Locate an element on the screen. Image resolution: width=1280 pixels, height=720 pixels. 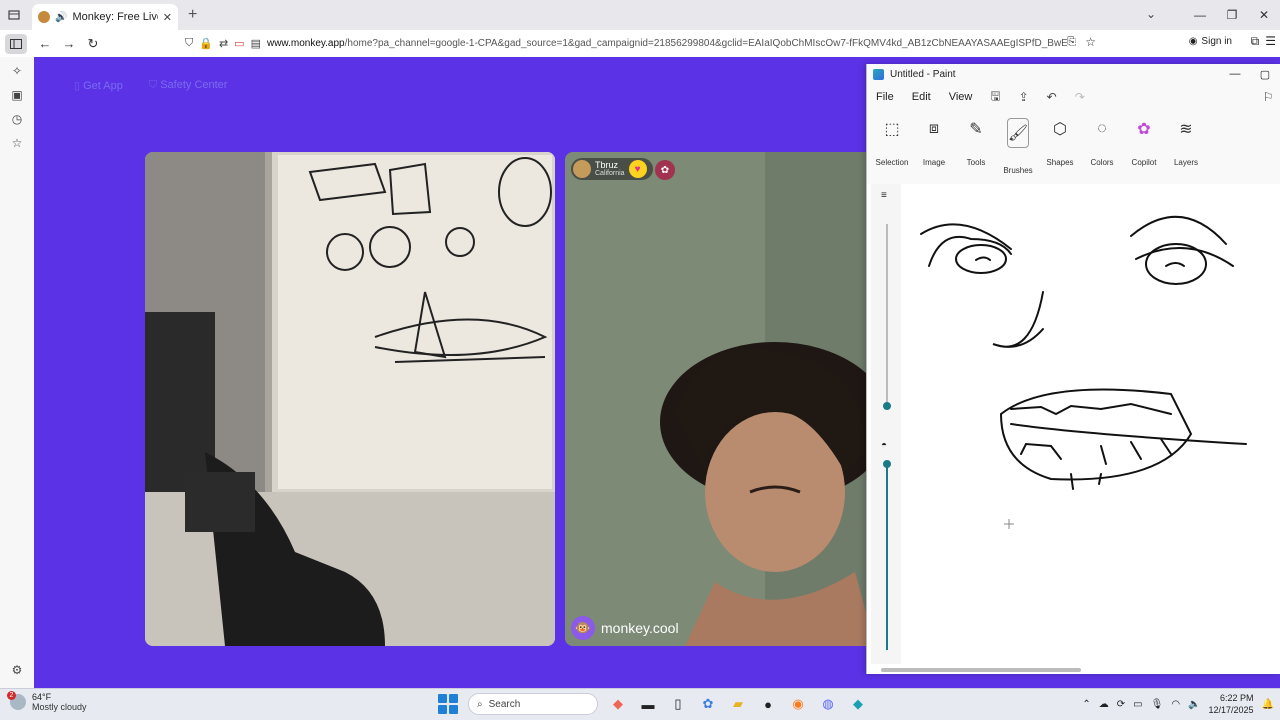
bookmarks-icon: ☆ is located at coordinates (17, 143).